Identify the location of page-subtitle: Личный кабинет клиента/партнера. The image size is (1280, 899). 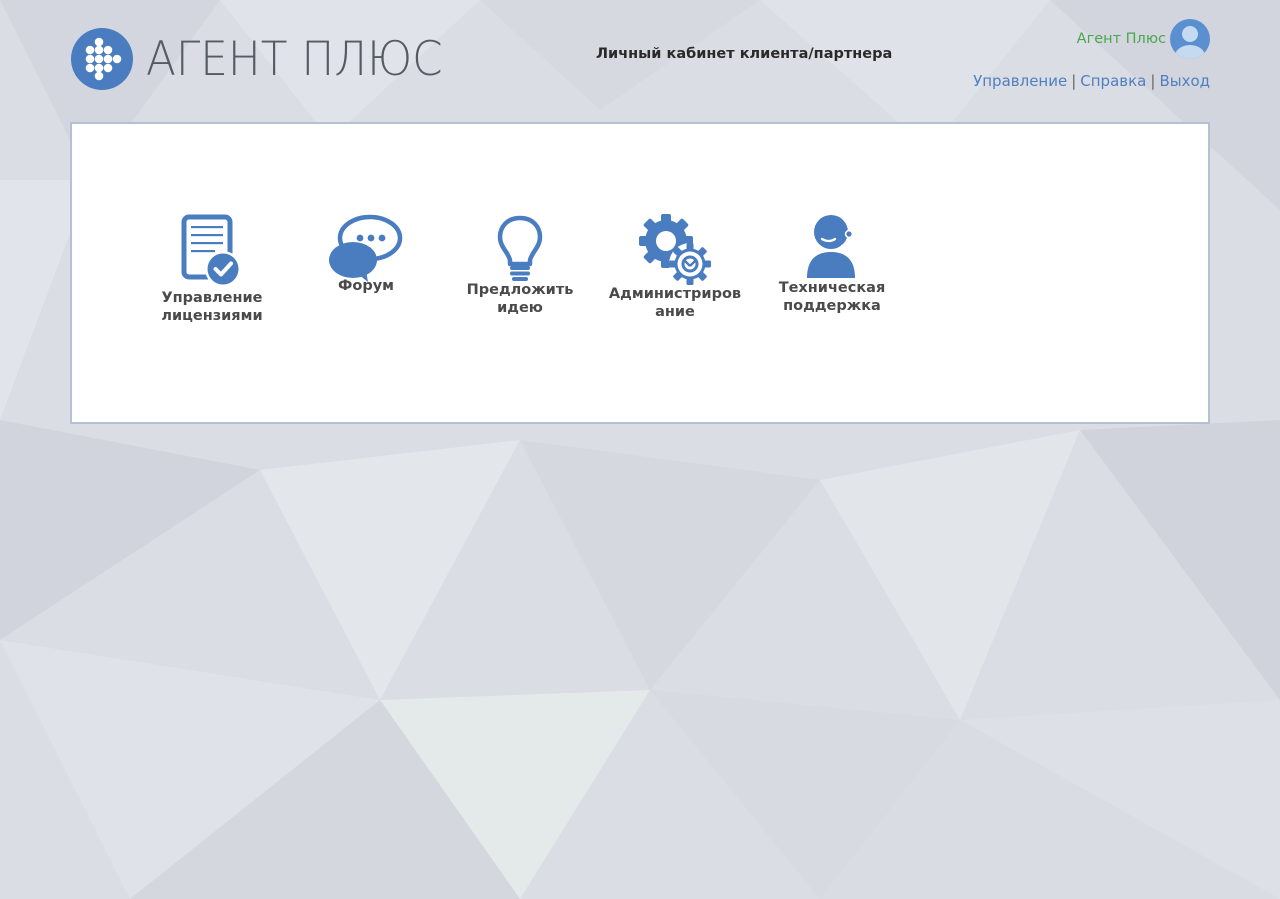
(744, 54).